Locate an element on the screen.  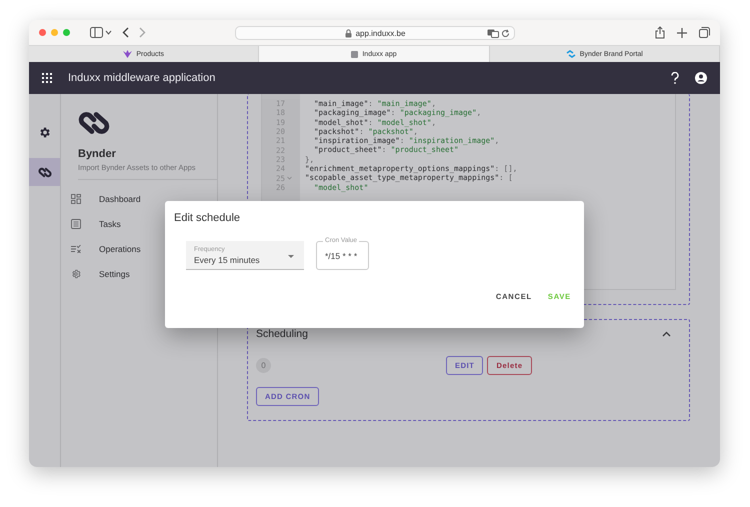
dashboard-icon is located at coordinates (76, 199).